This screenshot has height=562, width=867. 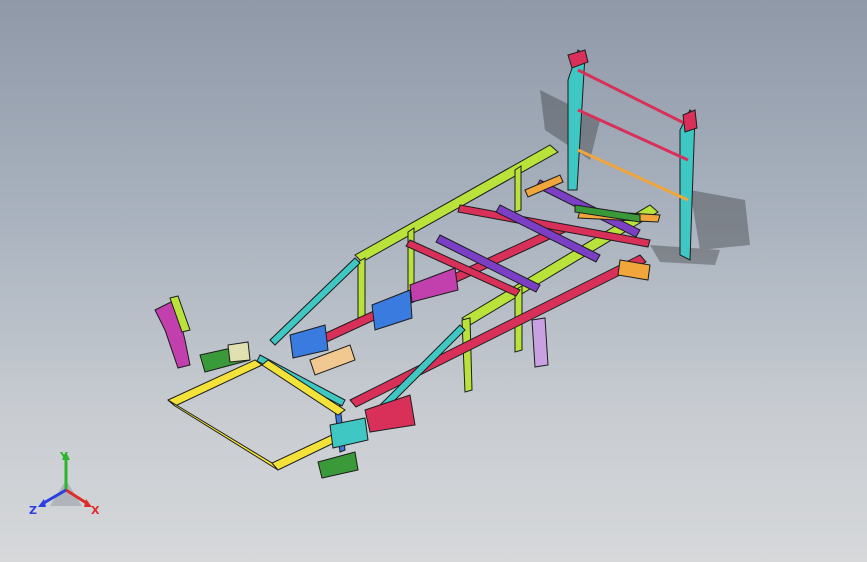 I want to click on main-chassis-rails, so click(x=475, y=306).